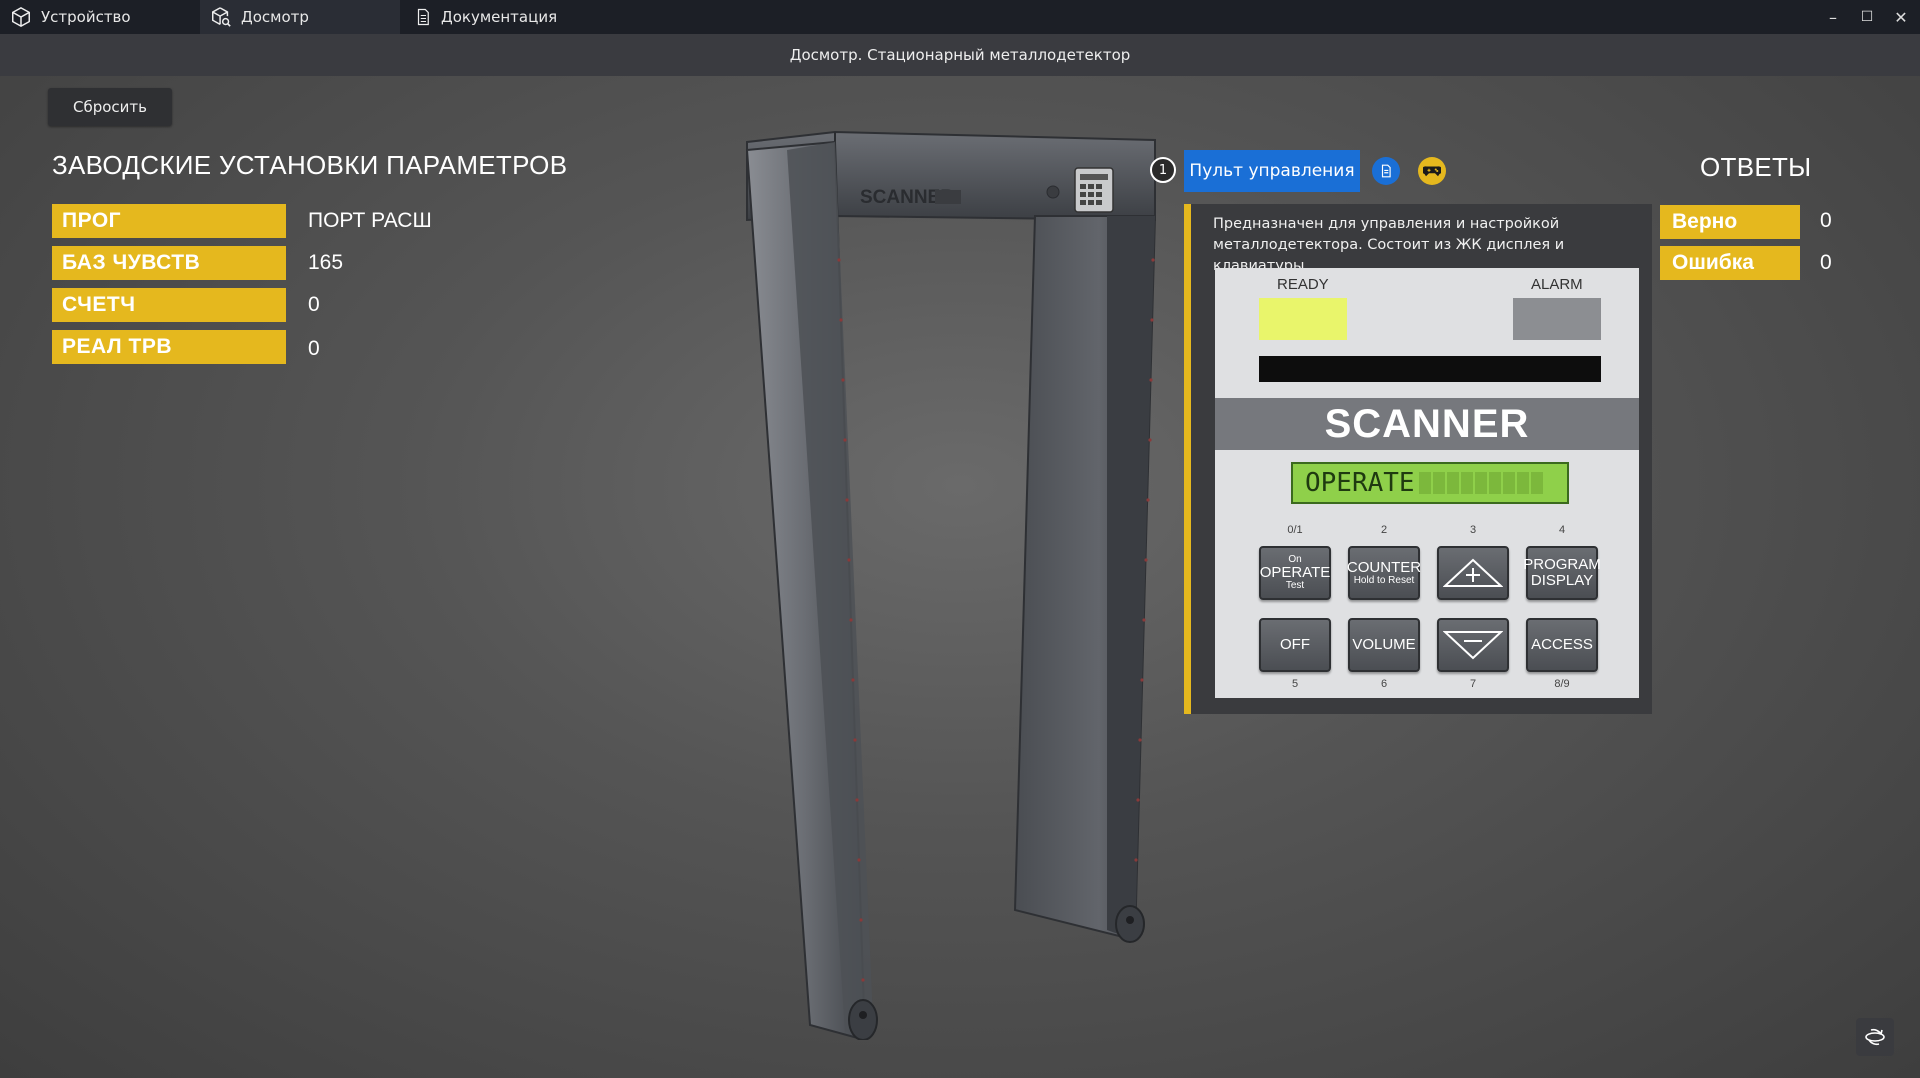 The width and height of the screenshot is (1920, 1078). What do you see at coordinates (221, 17) in the screenshot?
I see `cube-search-icon` at bounding box center [221, 17].